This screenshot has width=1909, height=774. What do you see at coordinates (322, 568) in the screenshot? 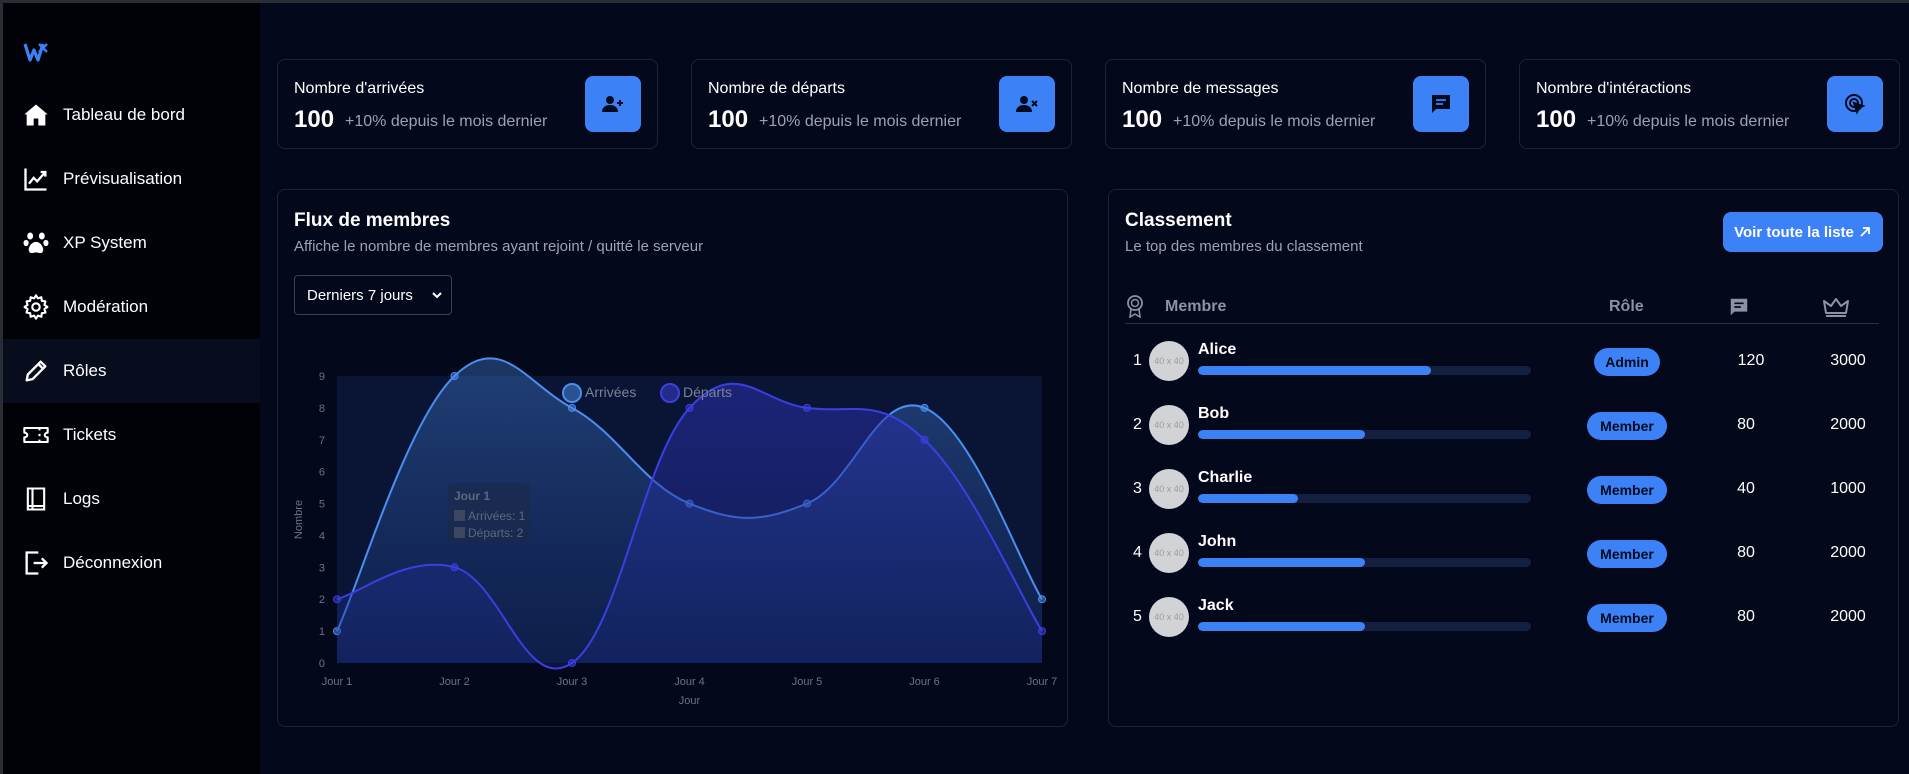
I see `y-tick-label: 3` at bounding box center [322, 568].